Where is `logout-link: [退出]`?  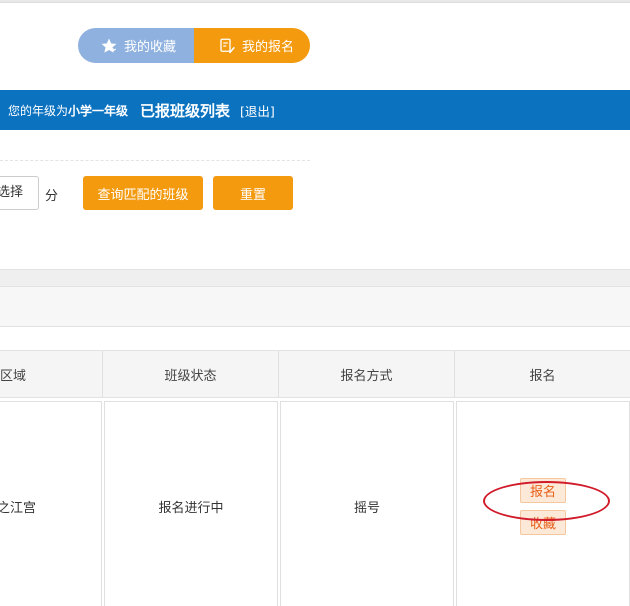
logout-link: [退出] is located at coordinates (257, 110).